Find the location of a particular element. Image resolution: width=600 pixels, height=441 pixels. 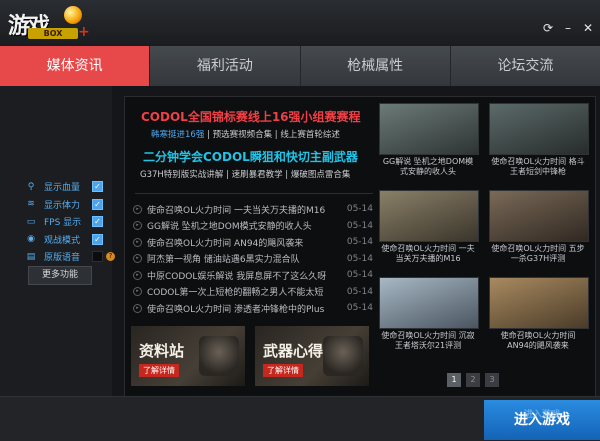

sublinks-rest: | 预选赛视频合集 | 线上赛首轮综述 is located at coordinates (272, 135).